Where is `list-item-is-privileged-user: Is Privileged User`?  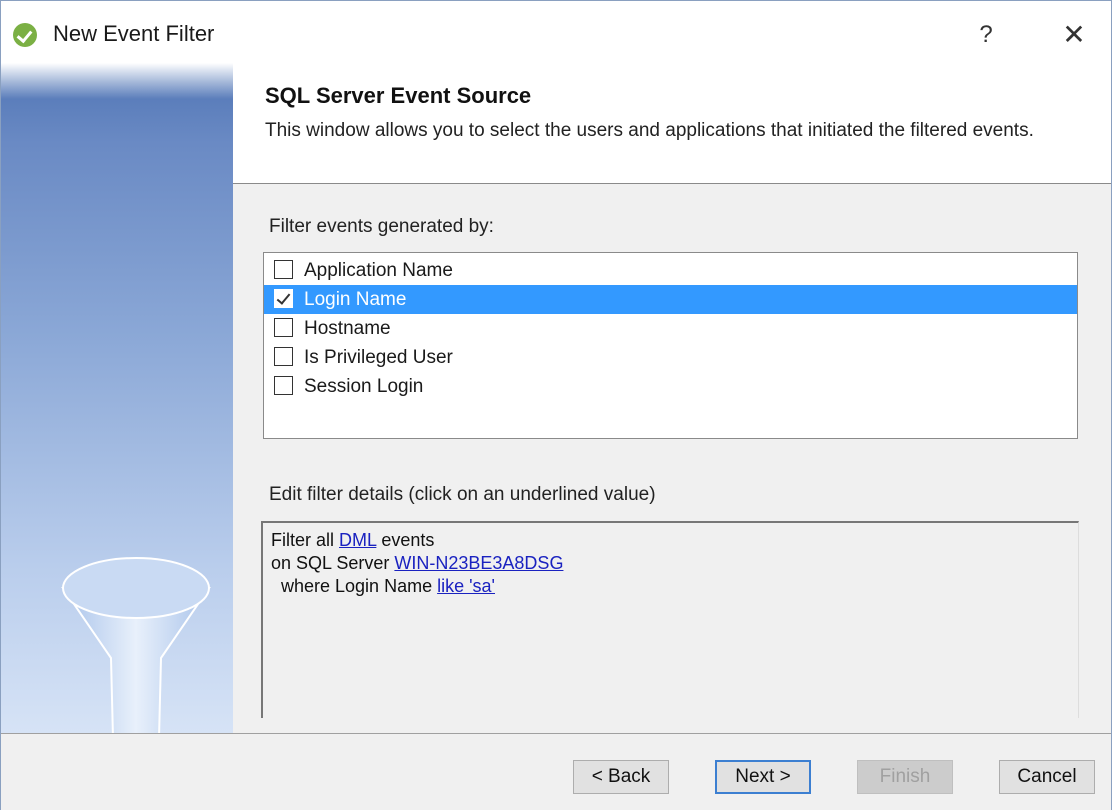
list-item-is-privileged-user: Is Privileged User is located at coordinates (670, 357).